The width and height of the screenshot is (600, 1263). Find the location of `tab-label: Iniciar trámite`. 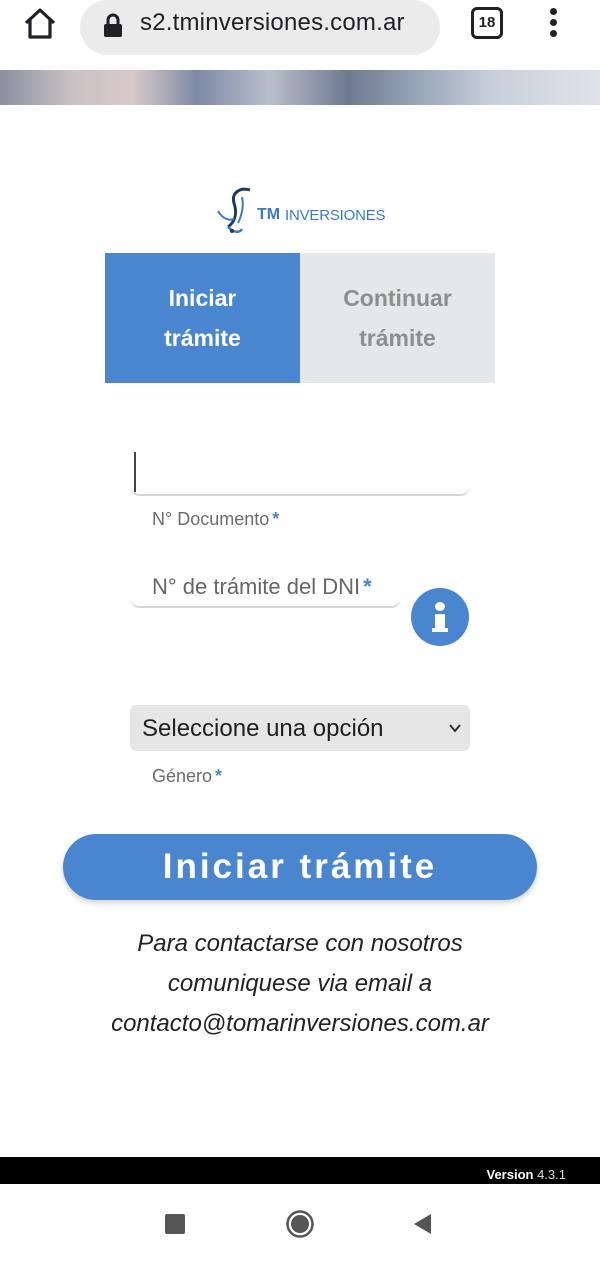

tab-label: Iniciar trámite is located at coordinates (202, 318).